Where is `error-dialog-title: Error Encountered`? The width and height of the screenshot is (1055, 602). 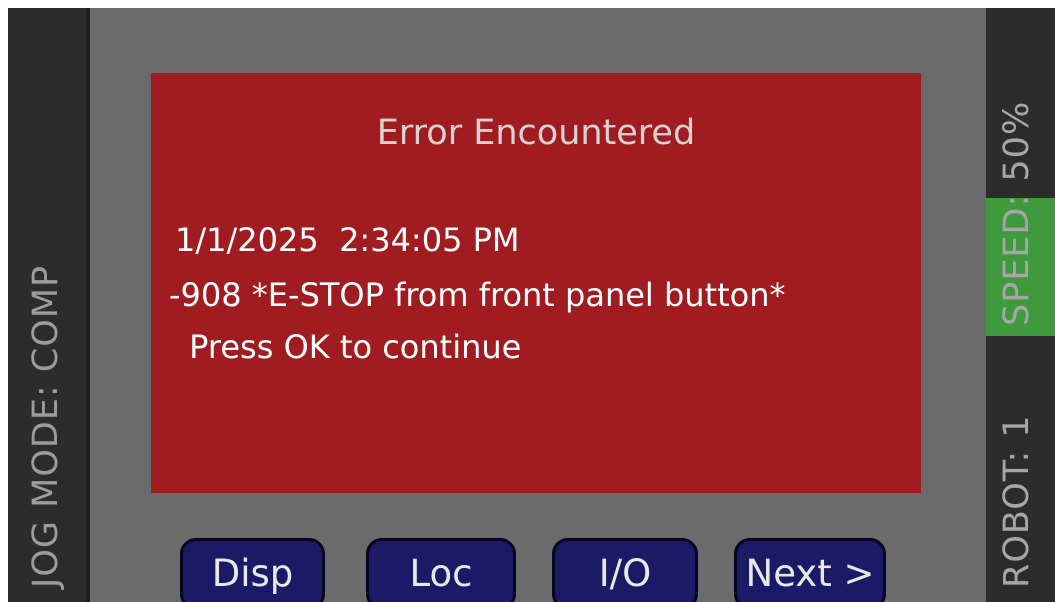
error-dialog-title: Error Encountered is located at coordinates (536, 133).